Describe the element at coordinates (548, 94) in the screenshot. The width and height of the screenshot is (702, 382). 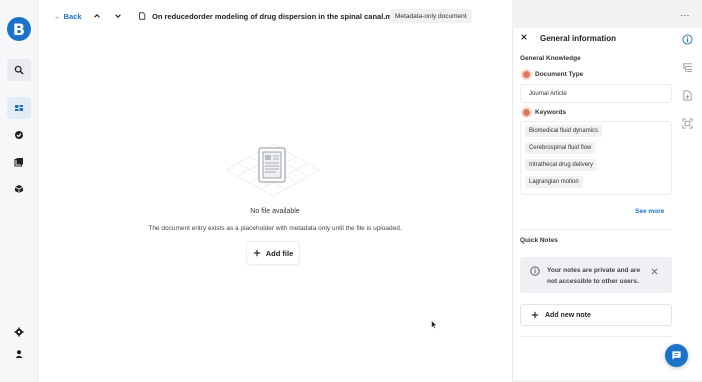
I see `document-type-value: Journal Article` at that location.